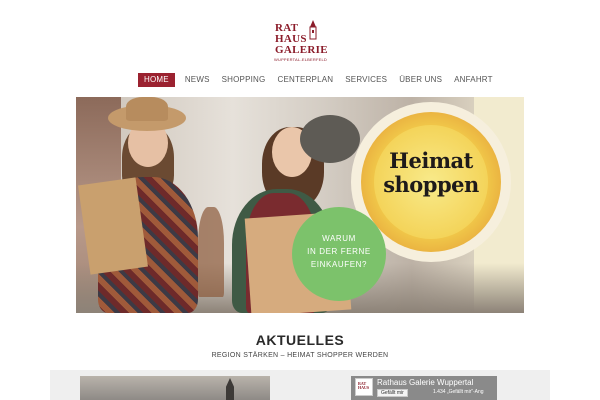  I want to click on facebook-page-avatar: RAT HAUS, so click(364, 387).